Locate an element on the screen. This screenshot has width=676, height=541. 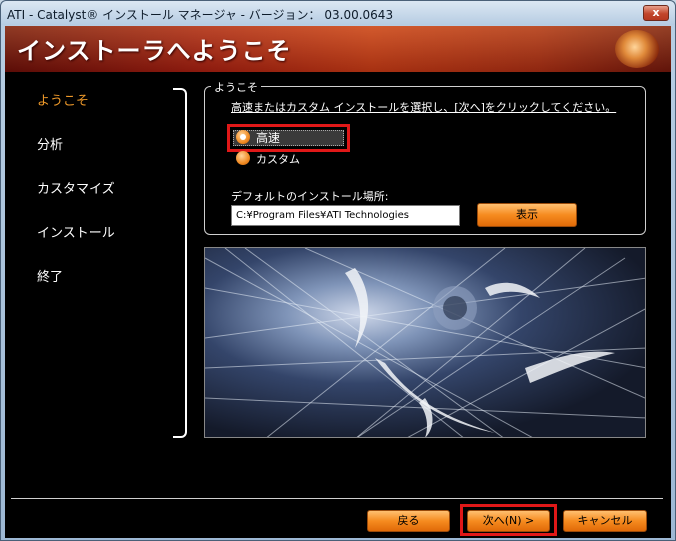
express-radio is located at coordinates (243, 137).